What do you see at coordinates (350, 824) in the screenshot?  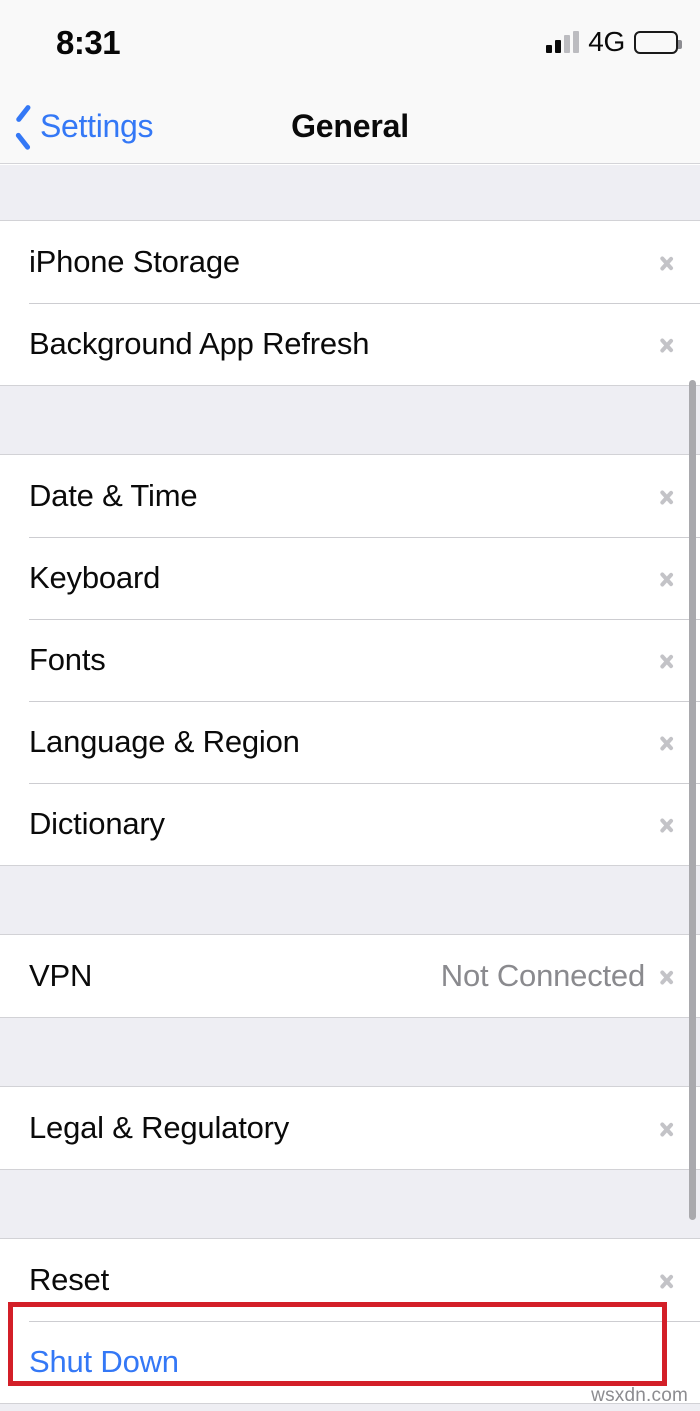 I see `settings-row-dictionary: Dictionary` at bounding box center [350, 824].